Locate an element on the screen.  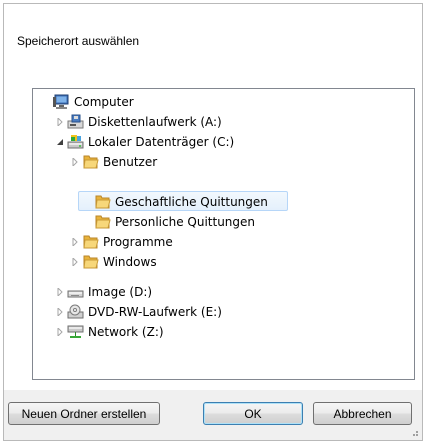
tree-item-programme: Programme is located at coordinates (121, 242).